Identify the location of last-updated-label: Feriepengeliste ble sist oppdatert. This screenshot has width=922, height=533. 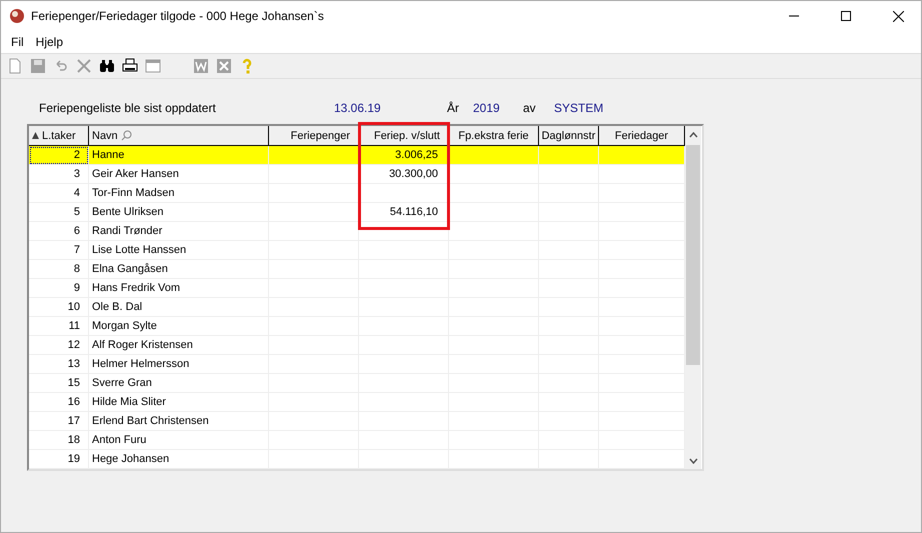
(128, 108).